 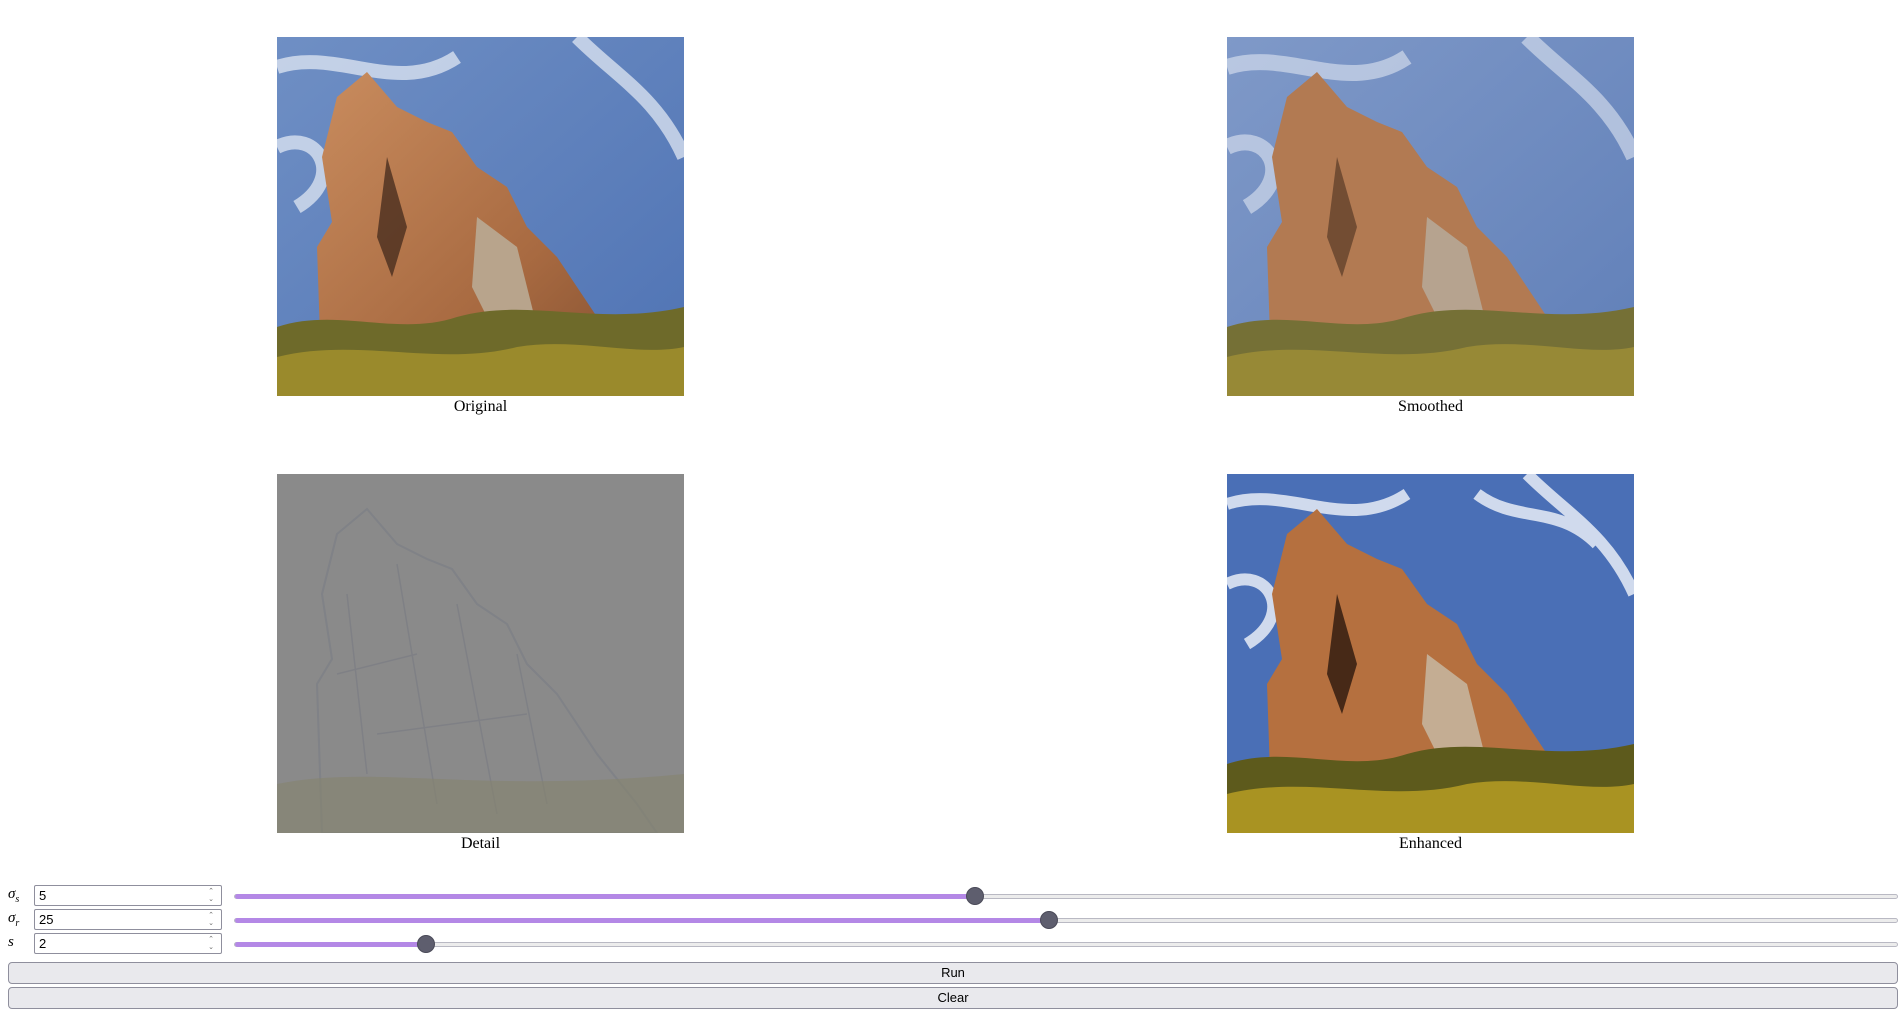 I want to click on sigma-r-spinbox: ⌃ ⌄, so click(x=128, y=919).